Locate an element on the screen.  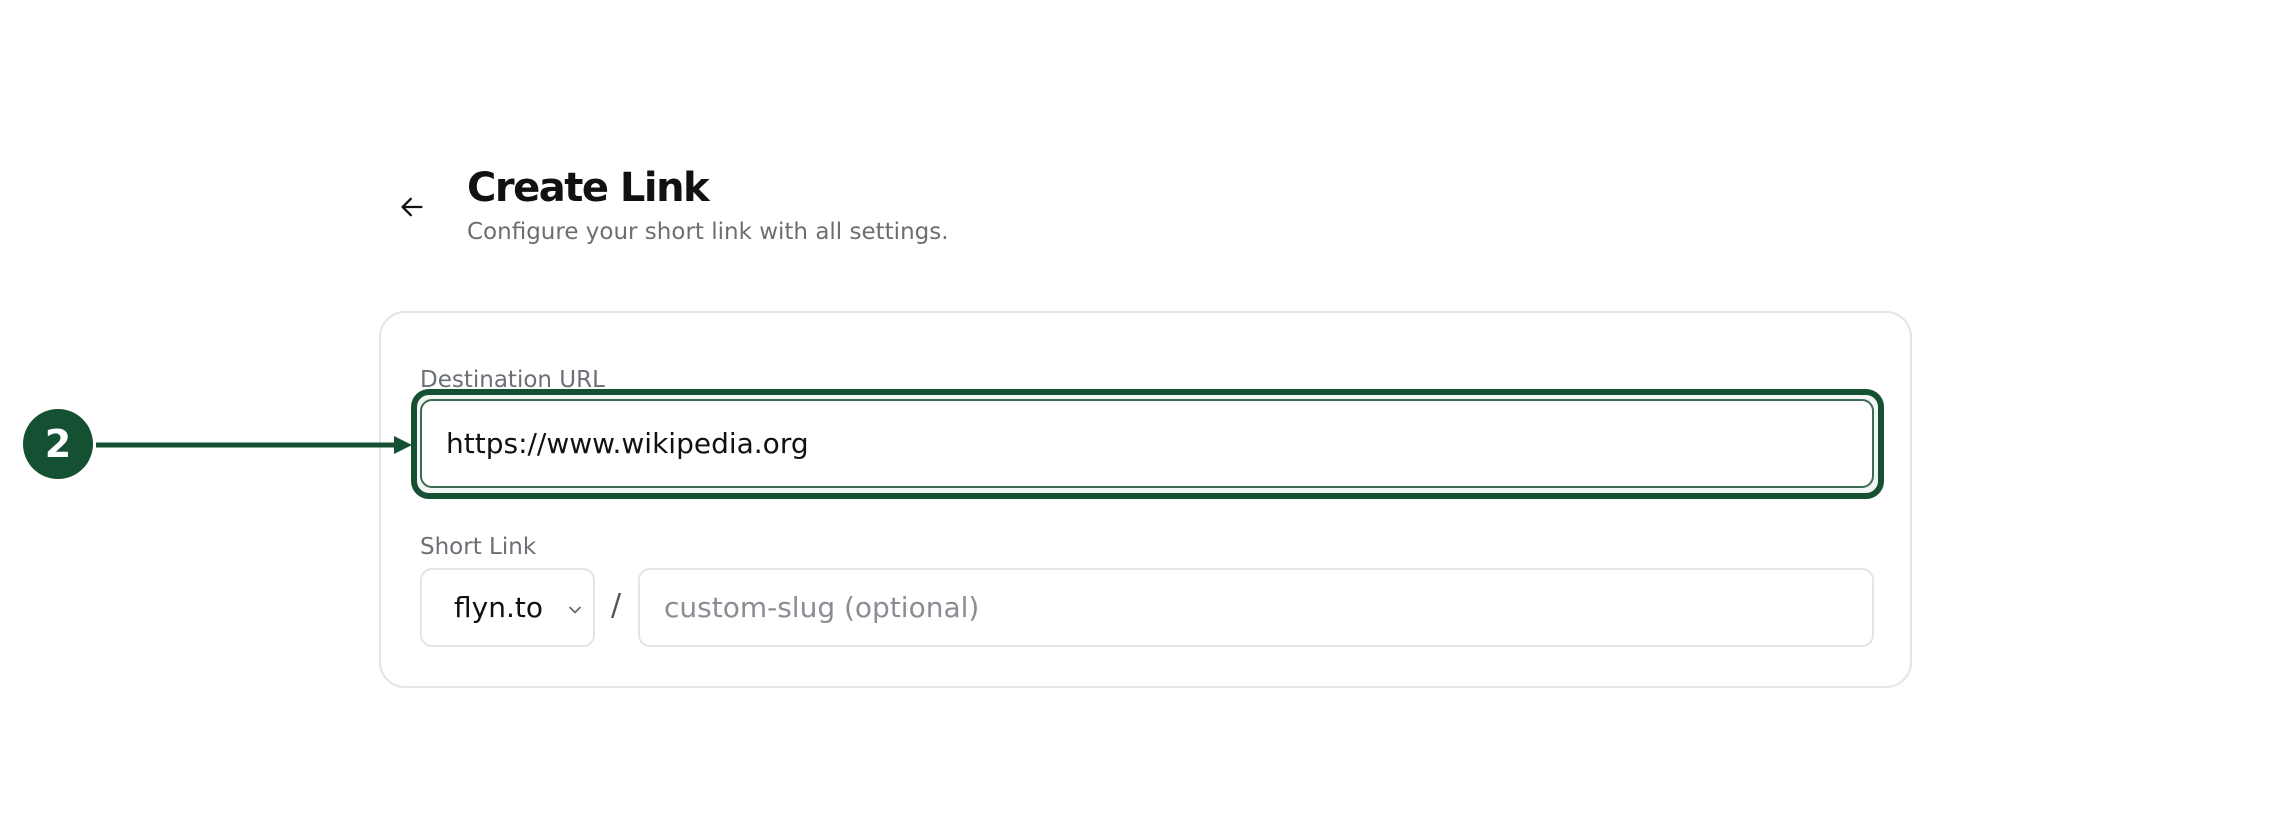
custom-slug-input is located at coordinates (1256, 607).